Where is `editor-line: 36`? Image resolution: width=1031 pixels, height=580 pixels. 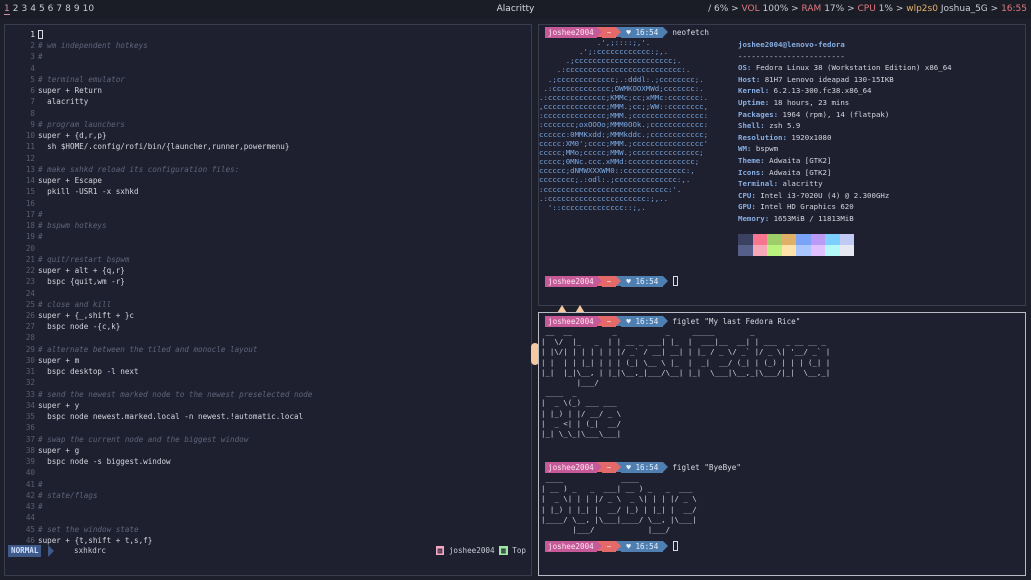
editor-line: 36 is located at coordinates (265, 427).